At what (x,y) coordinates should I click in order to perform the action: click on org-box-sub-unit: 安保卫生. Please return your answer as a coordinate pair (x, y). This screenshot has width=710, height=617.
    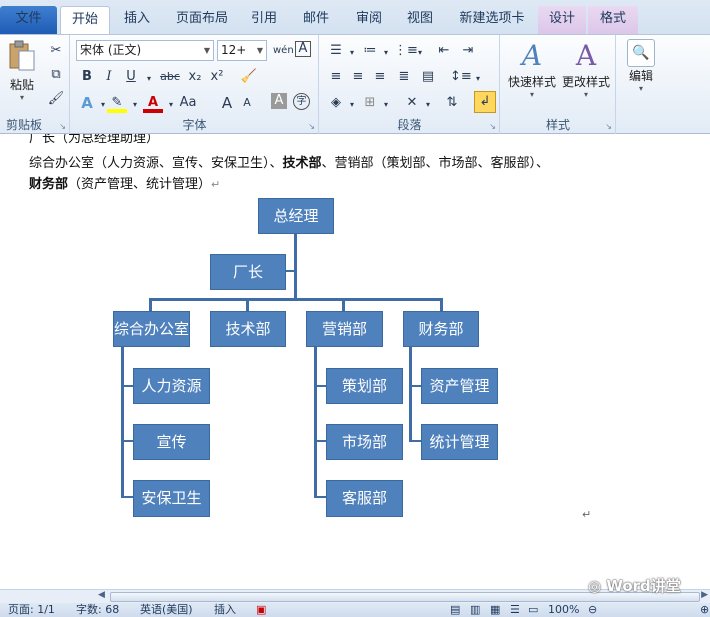
    Looking at the image, I should click on (171, 498).